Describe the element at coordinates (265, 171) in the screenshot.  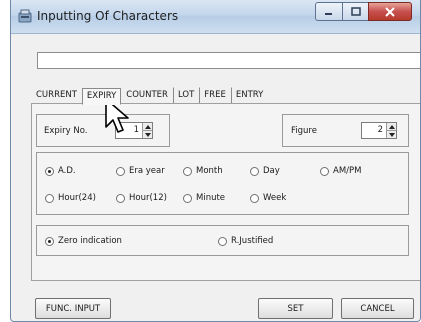
I see `radio-day: Day` at that location.